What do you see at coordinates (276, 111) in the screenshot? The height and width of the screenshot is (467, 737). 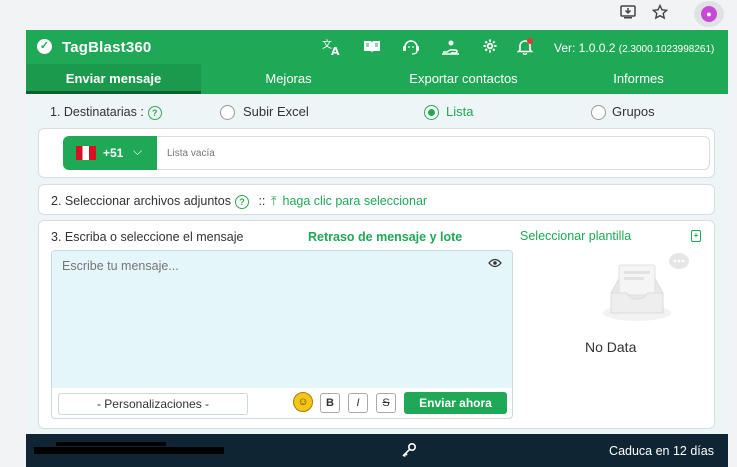 I see `radio-label-subir-excel: Subir Excel` at bounding box center [276, 111].